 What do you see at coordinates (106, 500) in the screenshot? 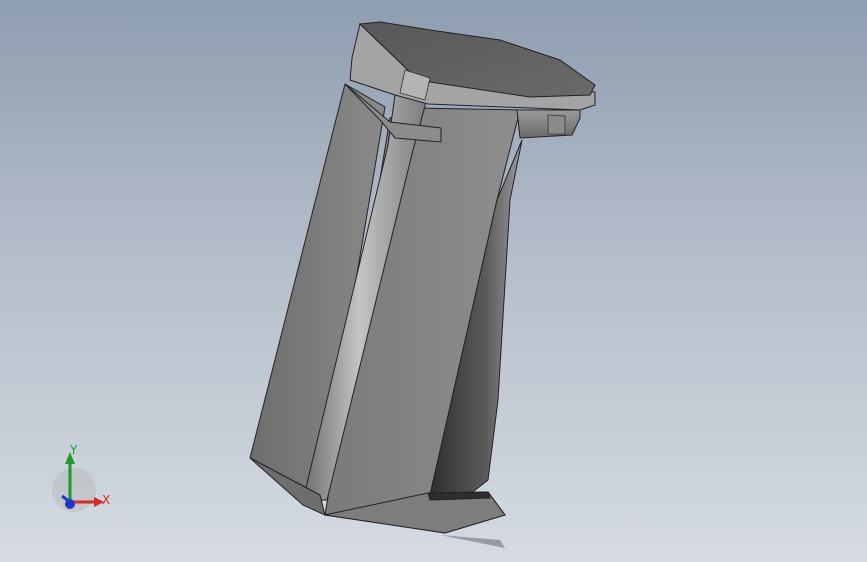
I see `x-axis-label: X` at bounding box center [106, 500].